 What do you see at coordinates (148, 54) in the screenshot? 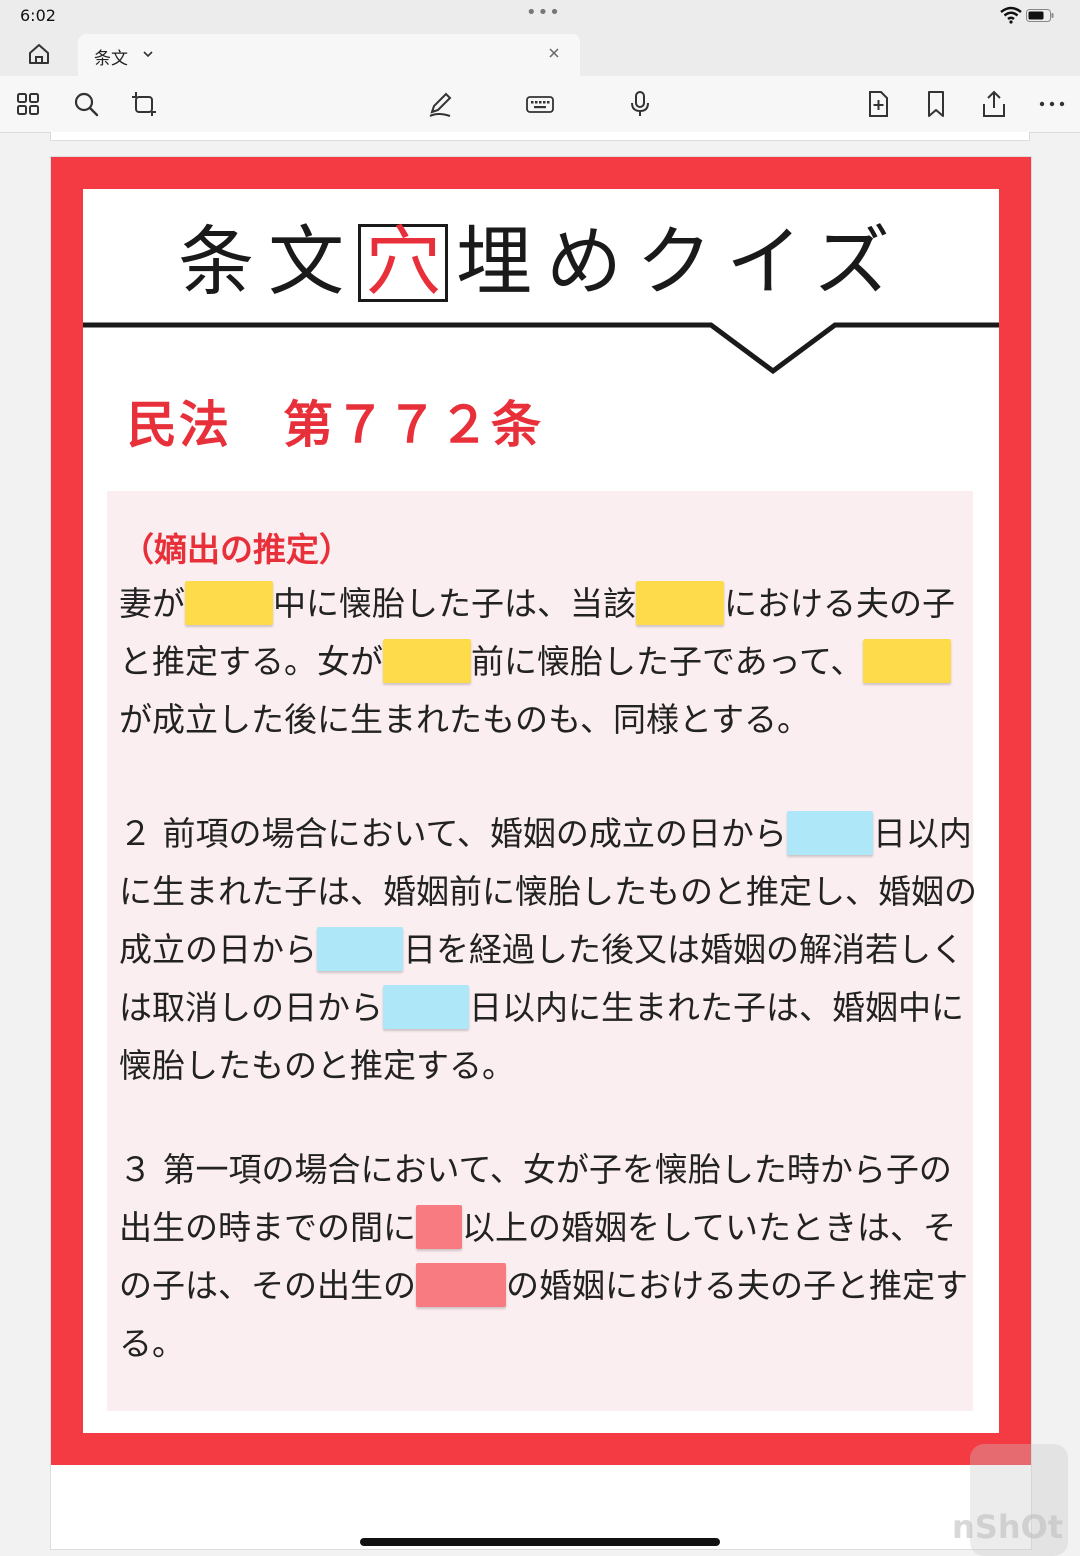
I see `chevron-down-icon` at bounding box center [148, 54].